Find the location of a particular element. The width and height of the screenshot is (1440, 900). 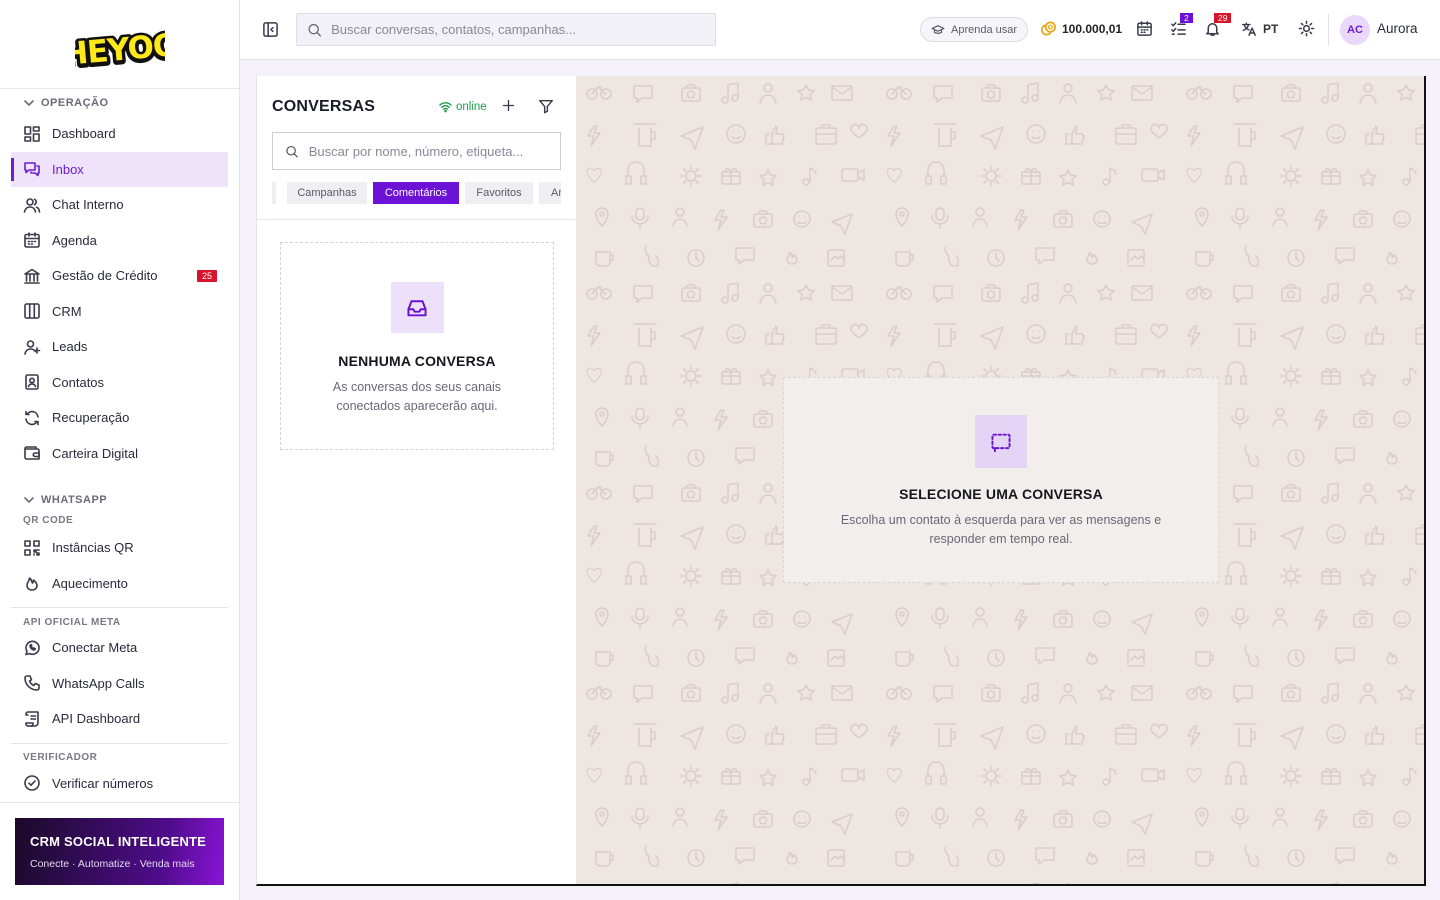

global-search-input is located at coordinates (523, 29).